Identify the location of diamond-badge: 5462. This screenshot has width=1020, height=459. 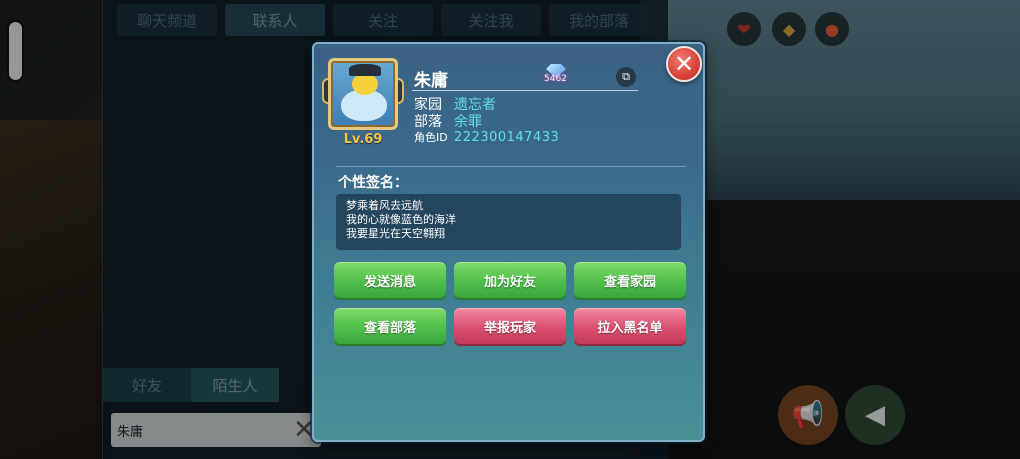
(557, 75).